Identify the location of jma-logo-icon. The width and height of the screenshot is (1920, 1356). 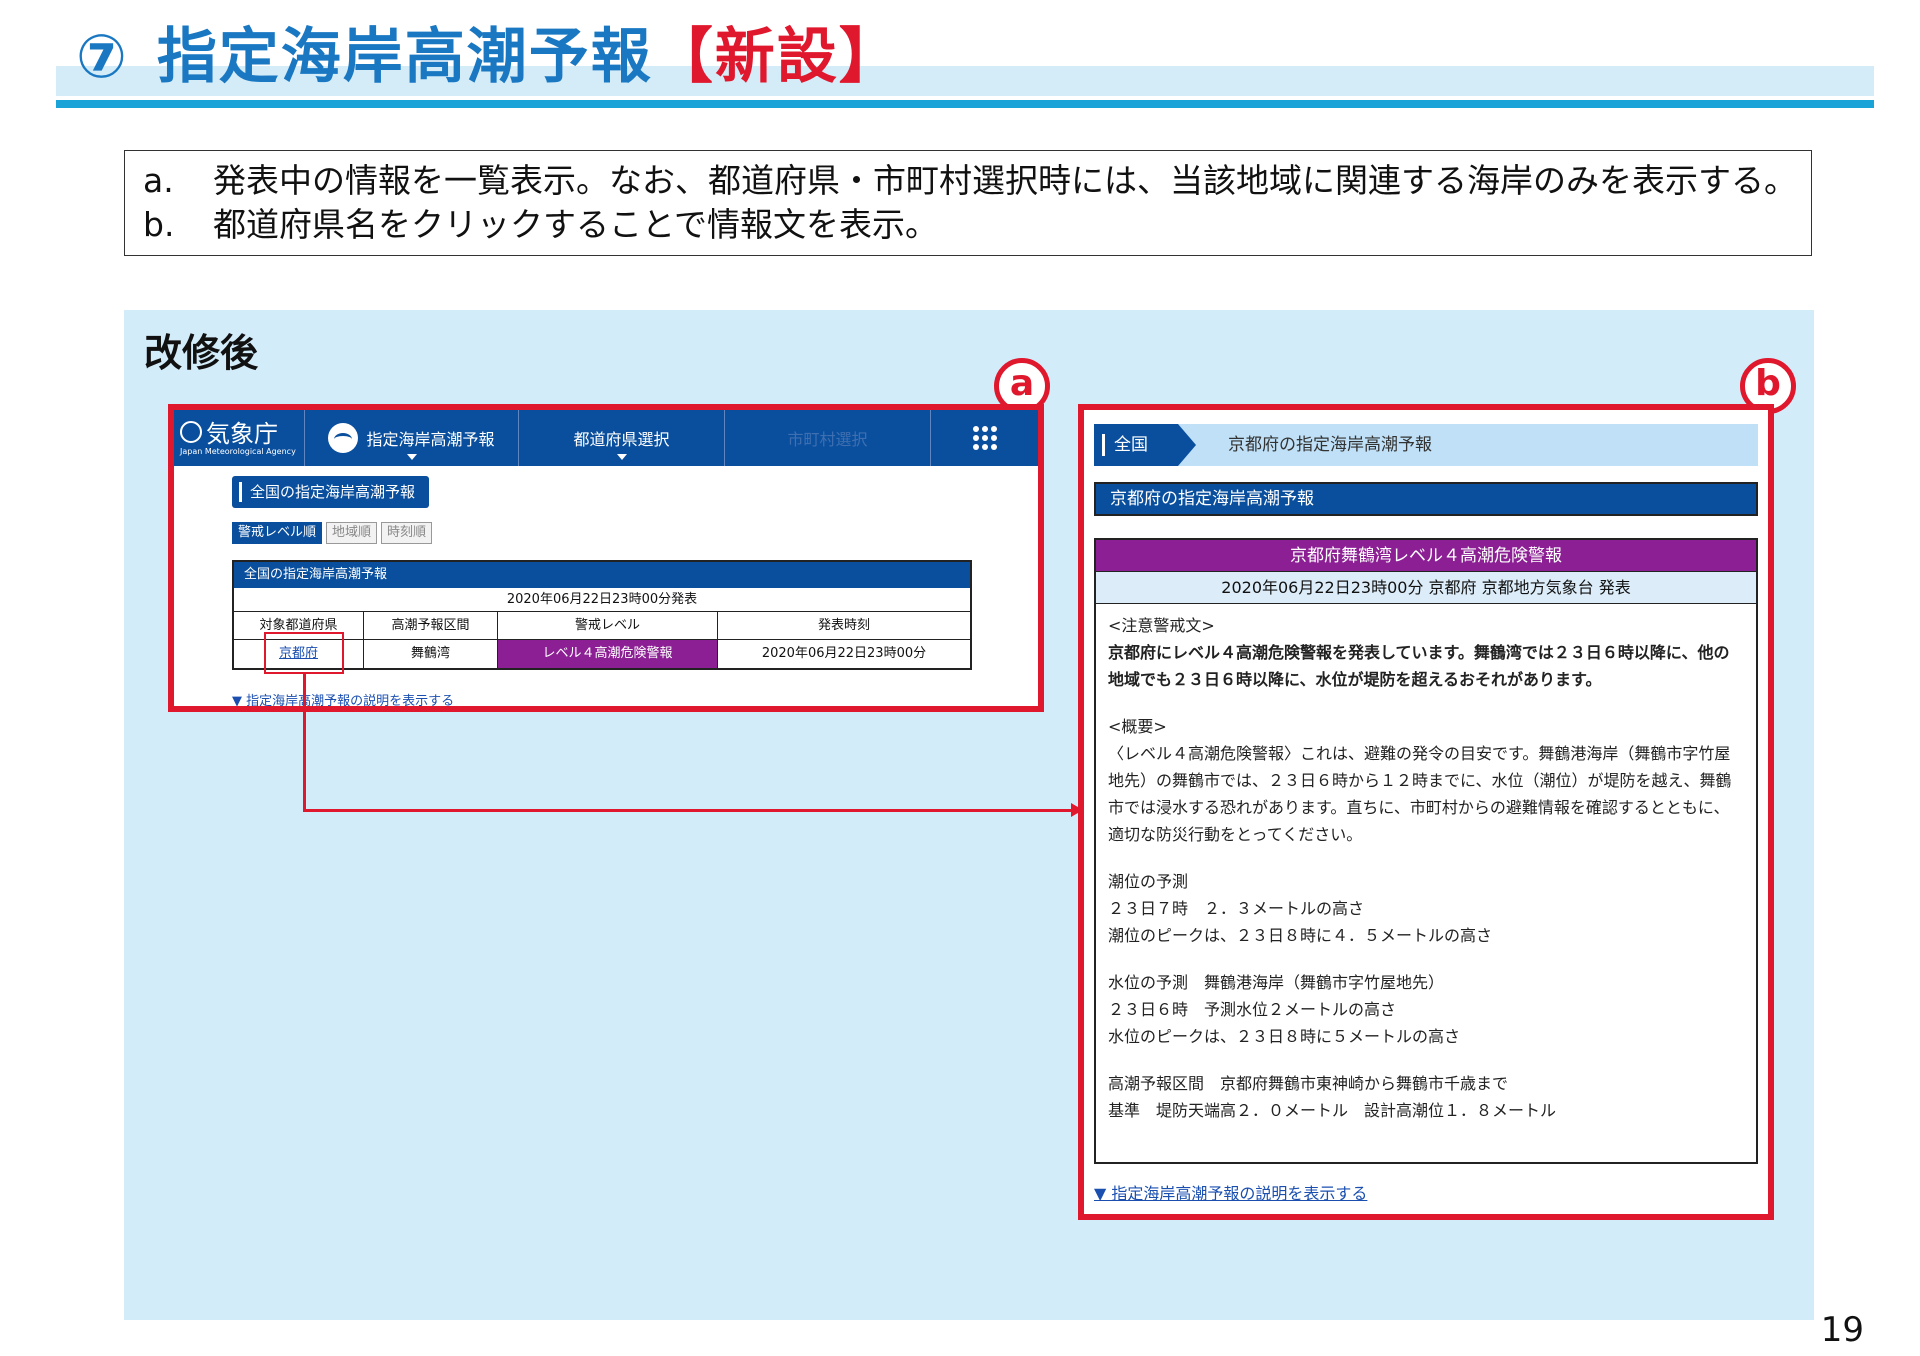
(191, 431).